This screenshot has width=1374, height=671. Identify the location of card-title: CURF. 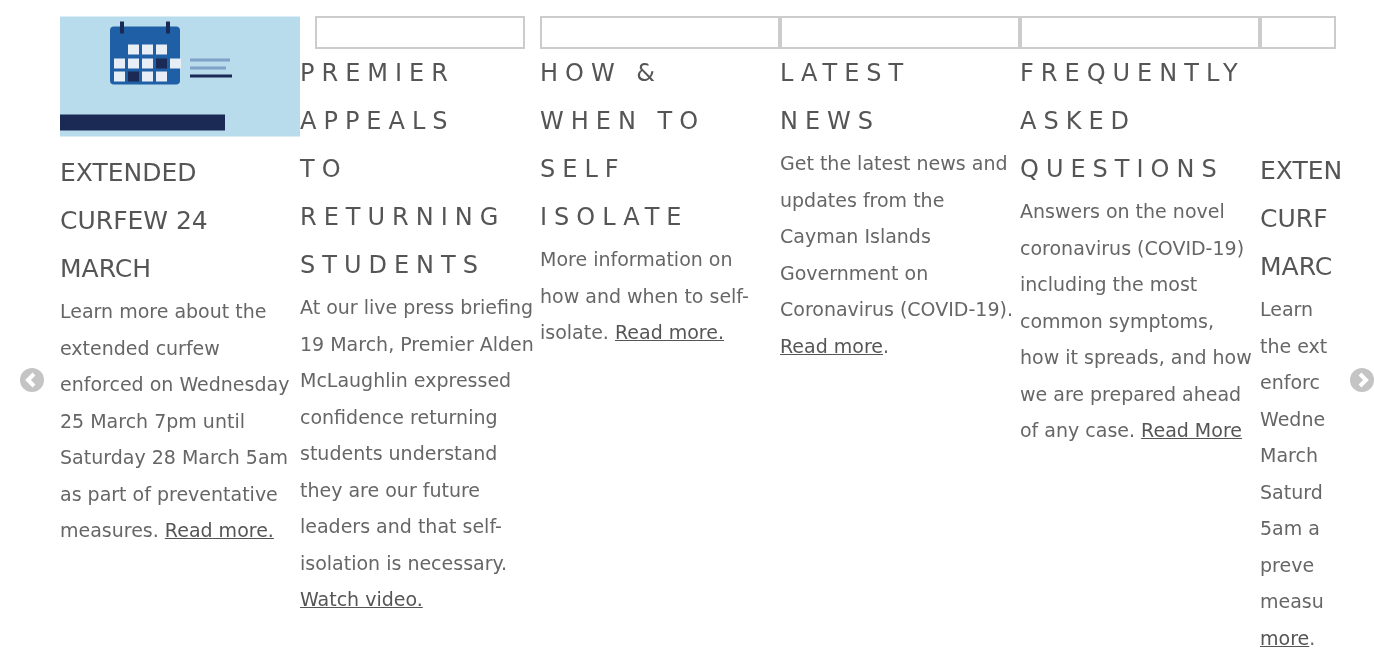
(1294, 219).